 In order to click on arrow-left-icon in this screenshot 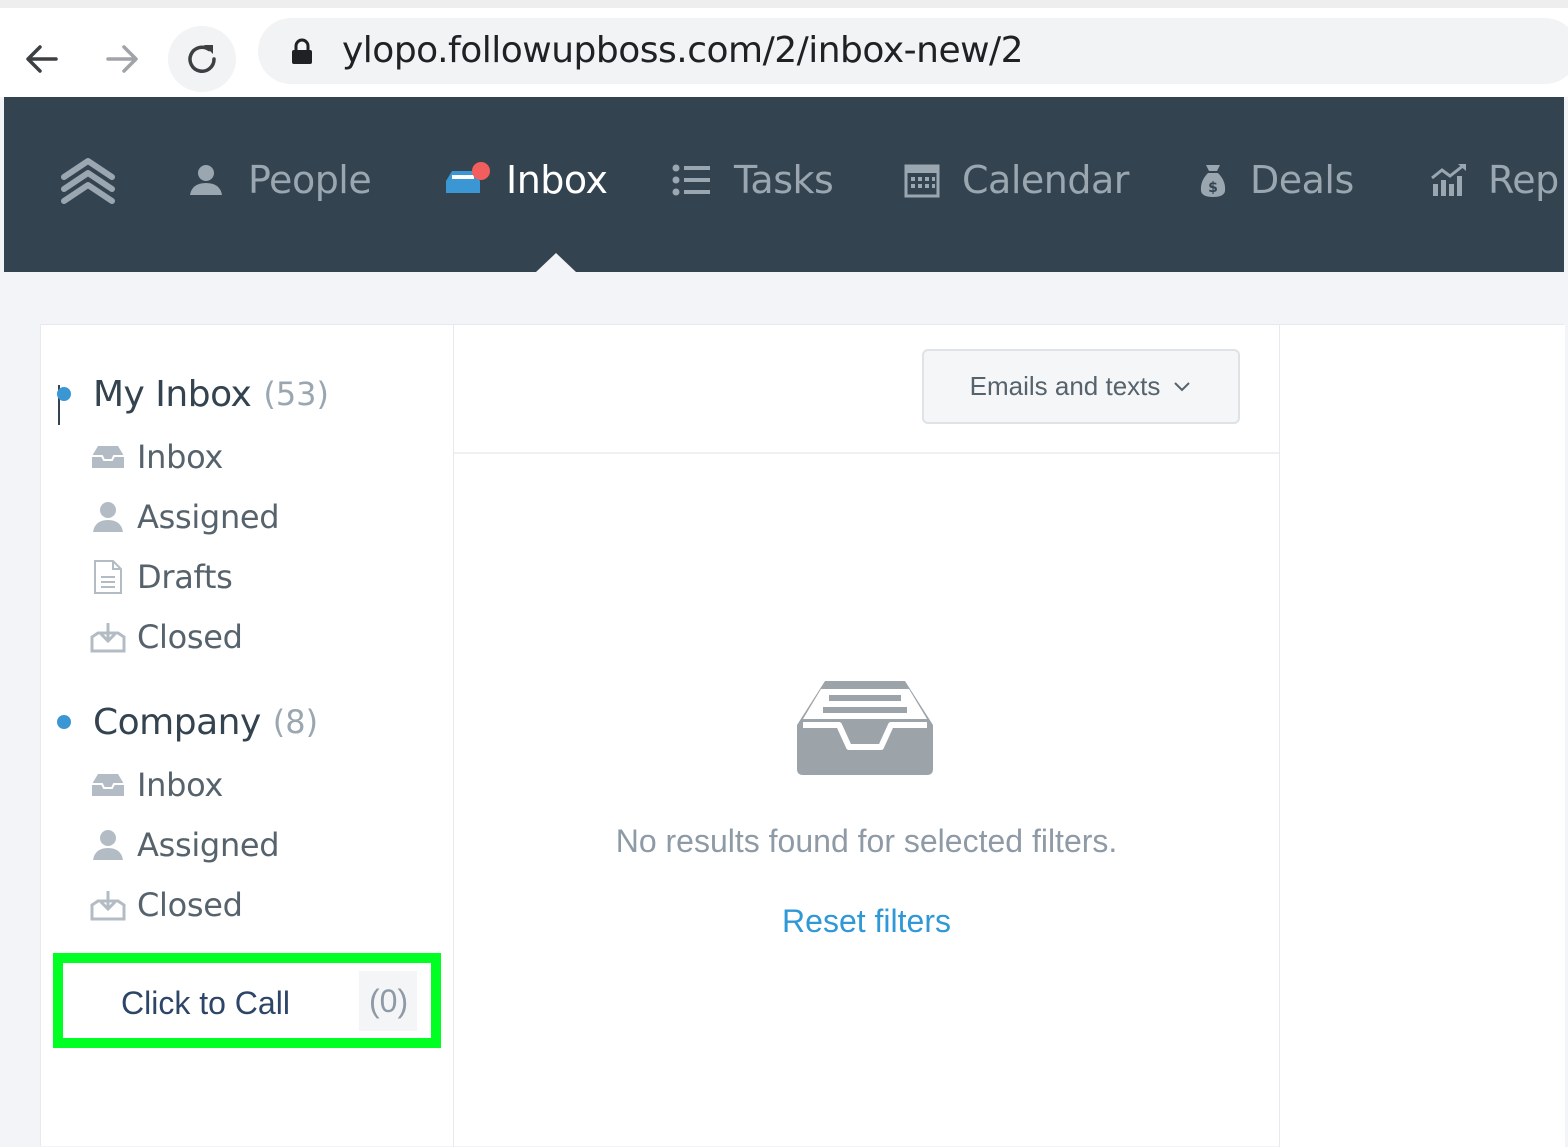, I will do `click(42, 59)`.